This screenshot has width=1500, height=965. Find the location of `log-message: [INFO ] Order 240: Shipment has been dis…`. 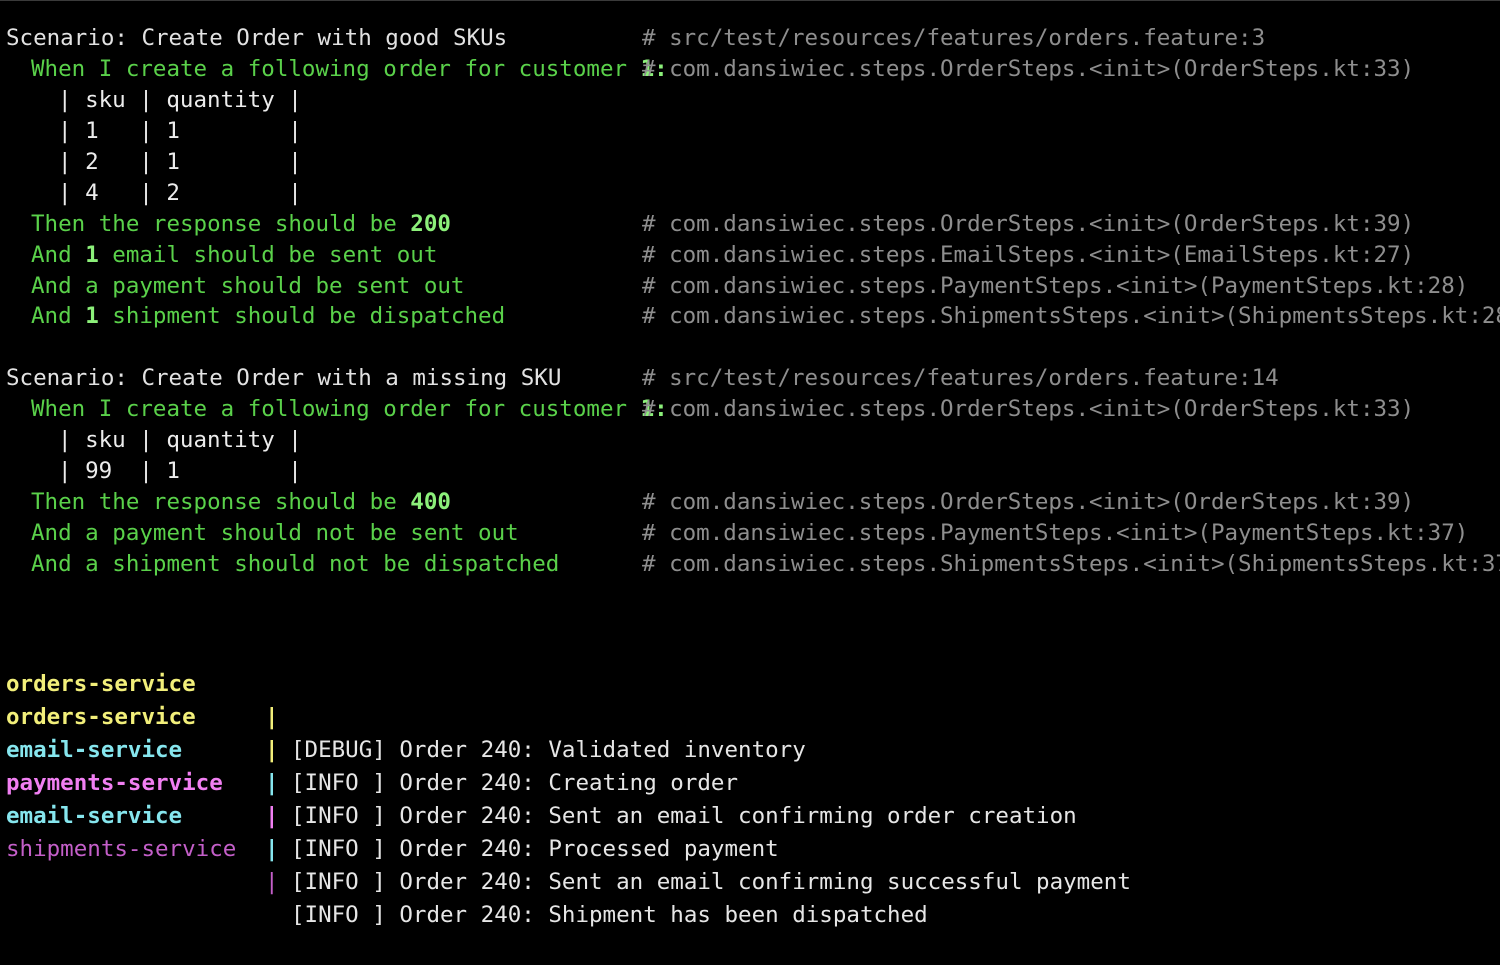

log-message: [INFO ] Order 240: Shipment has been dis… is located at coordinates (609, 915).